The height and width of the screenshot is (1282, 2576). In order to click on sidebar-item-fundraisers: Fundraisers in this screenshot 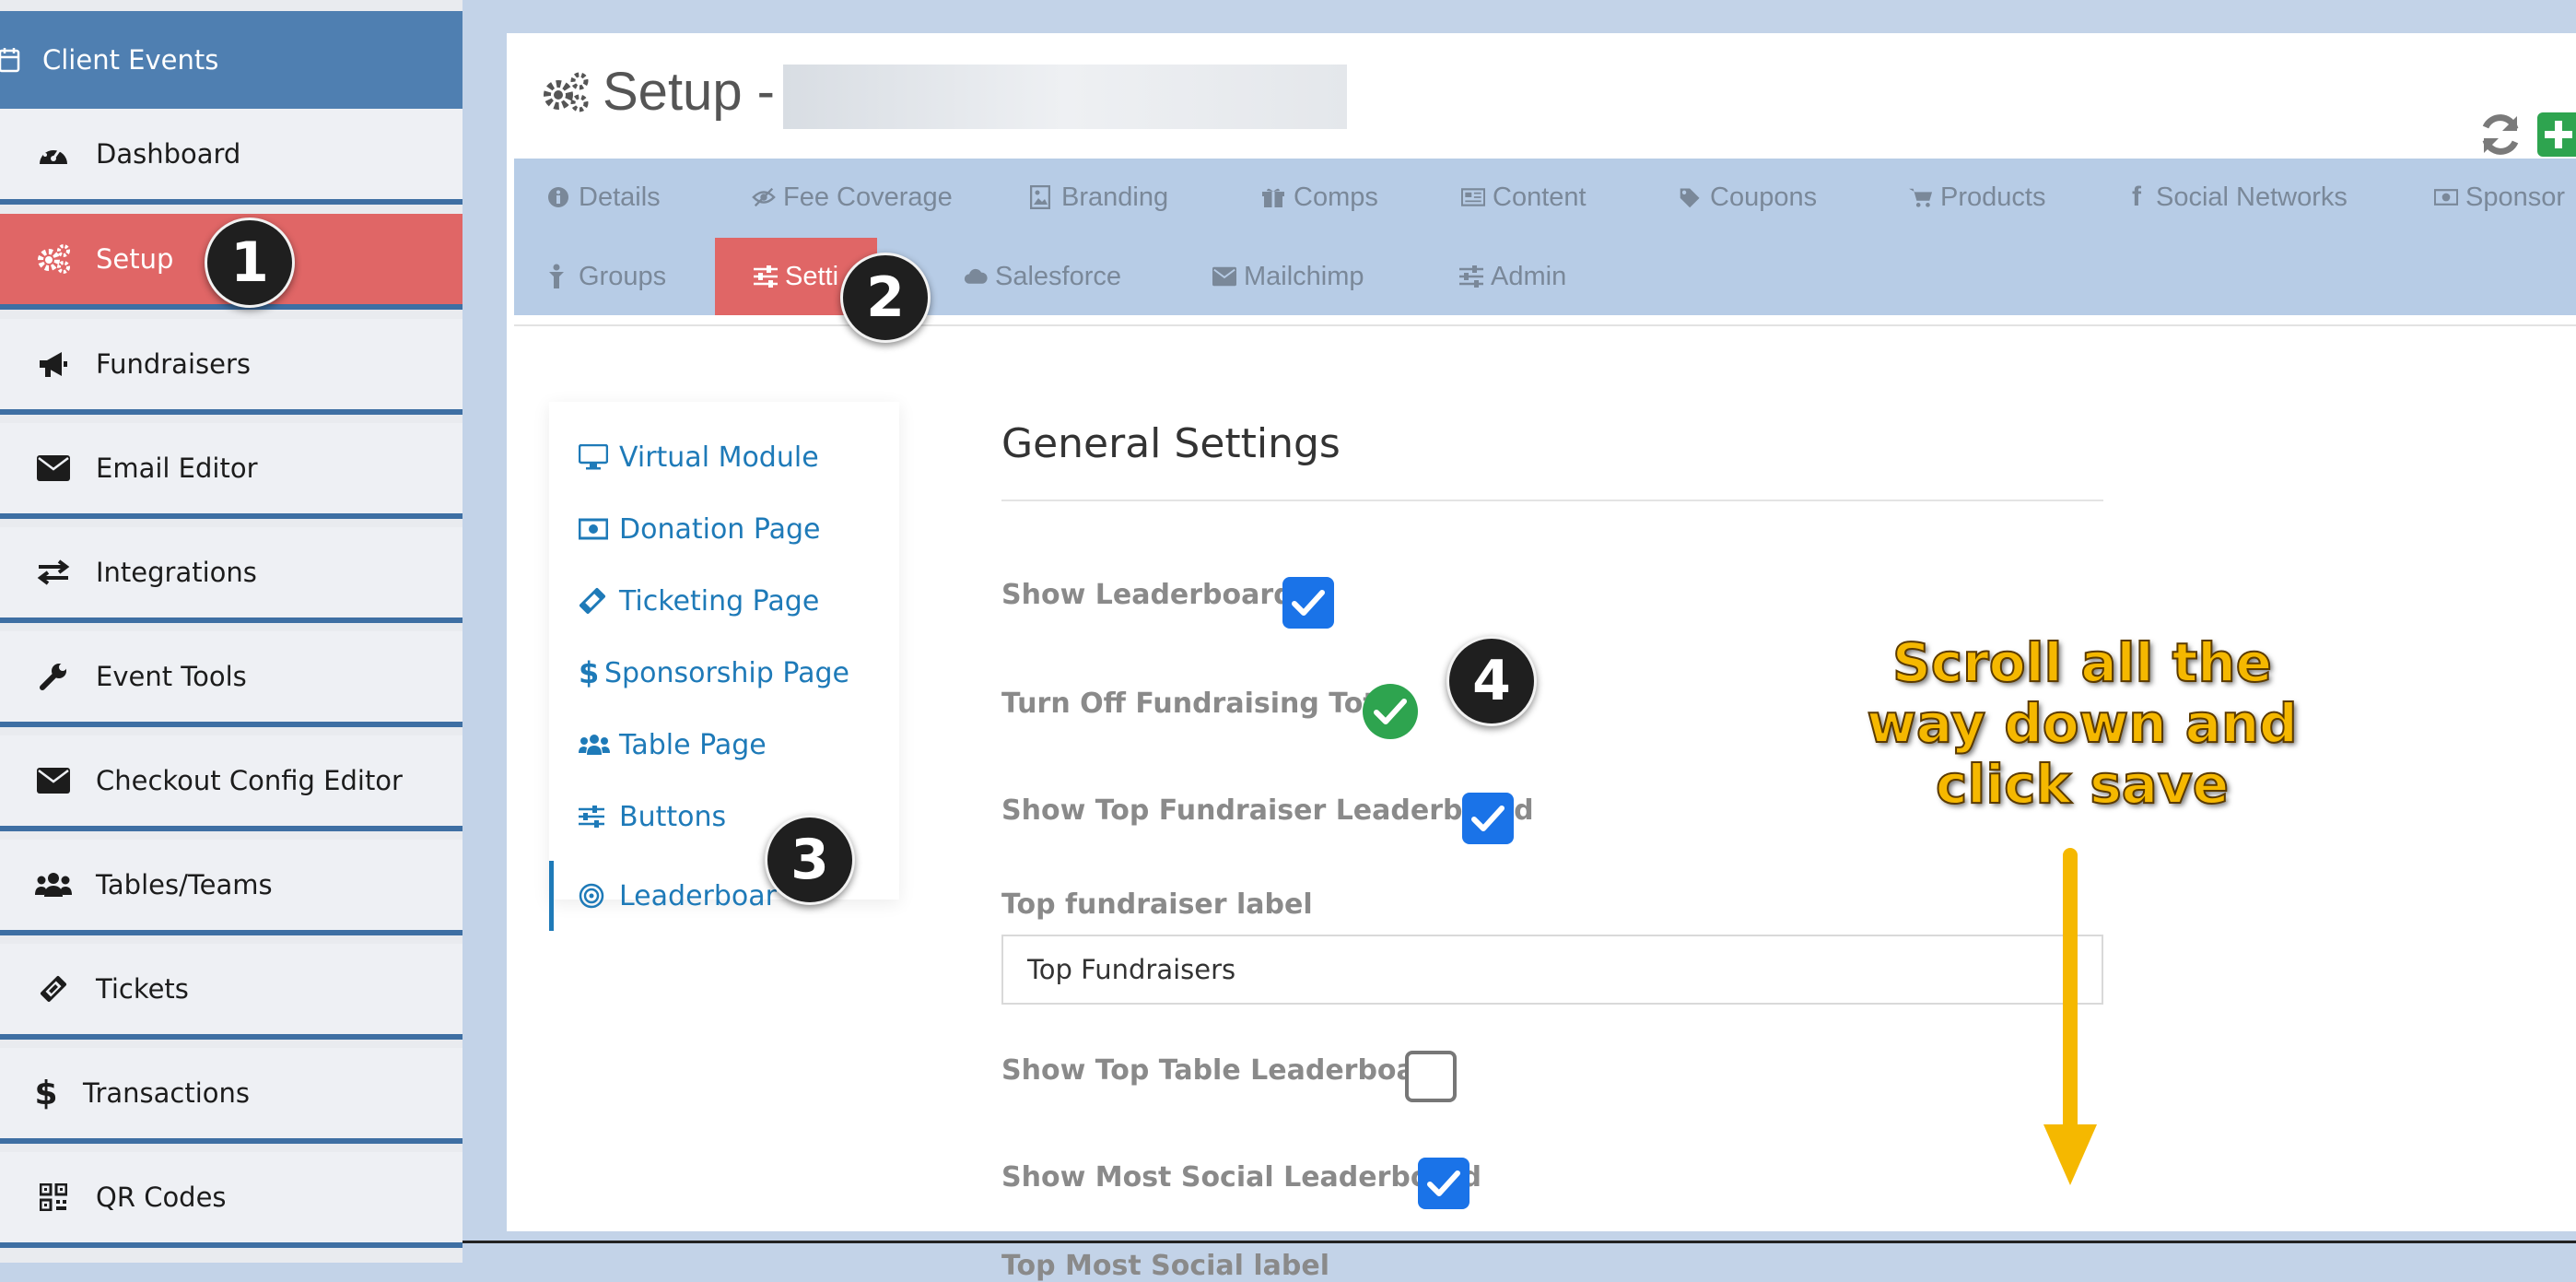, I will do `click(231, 367)`.